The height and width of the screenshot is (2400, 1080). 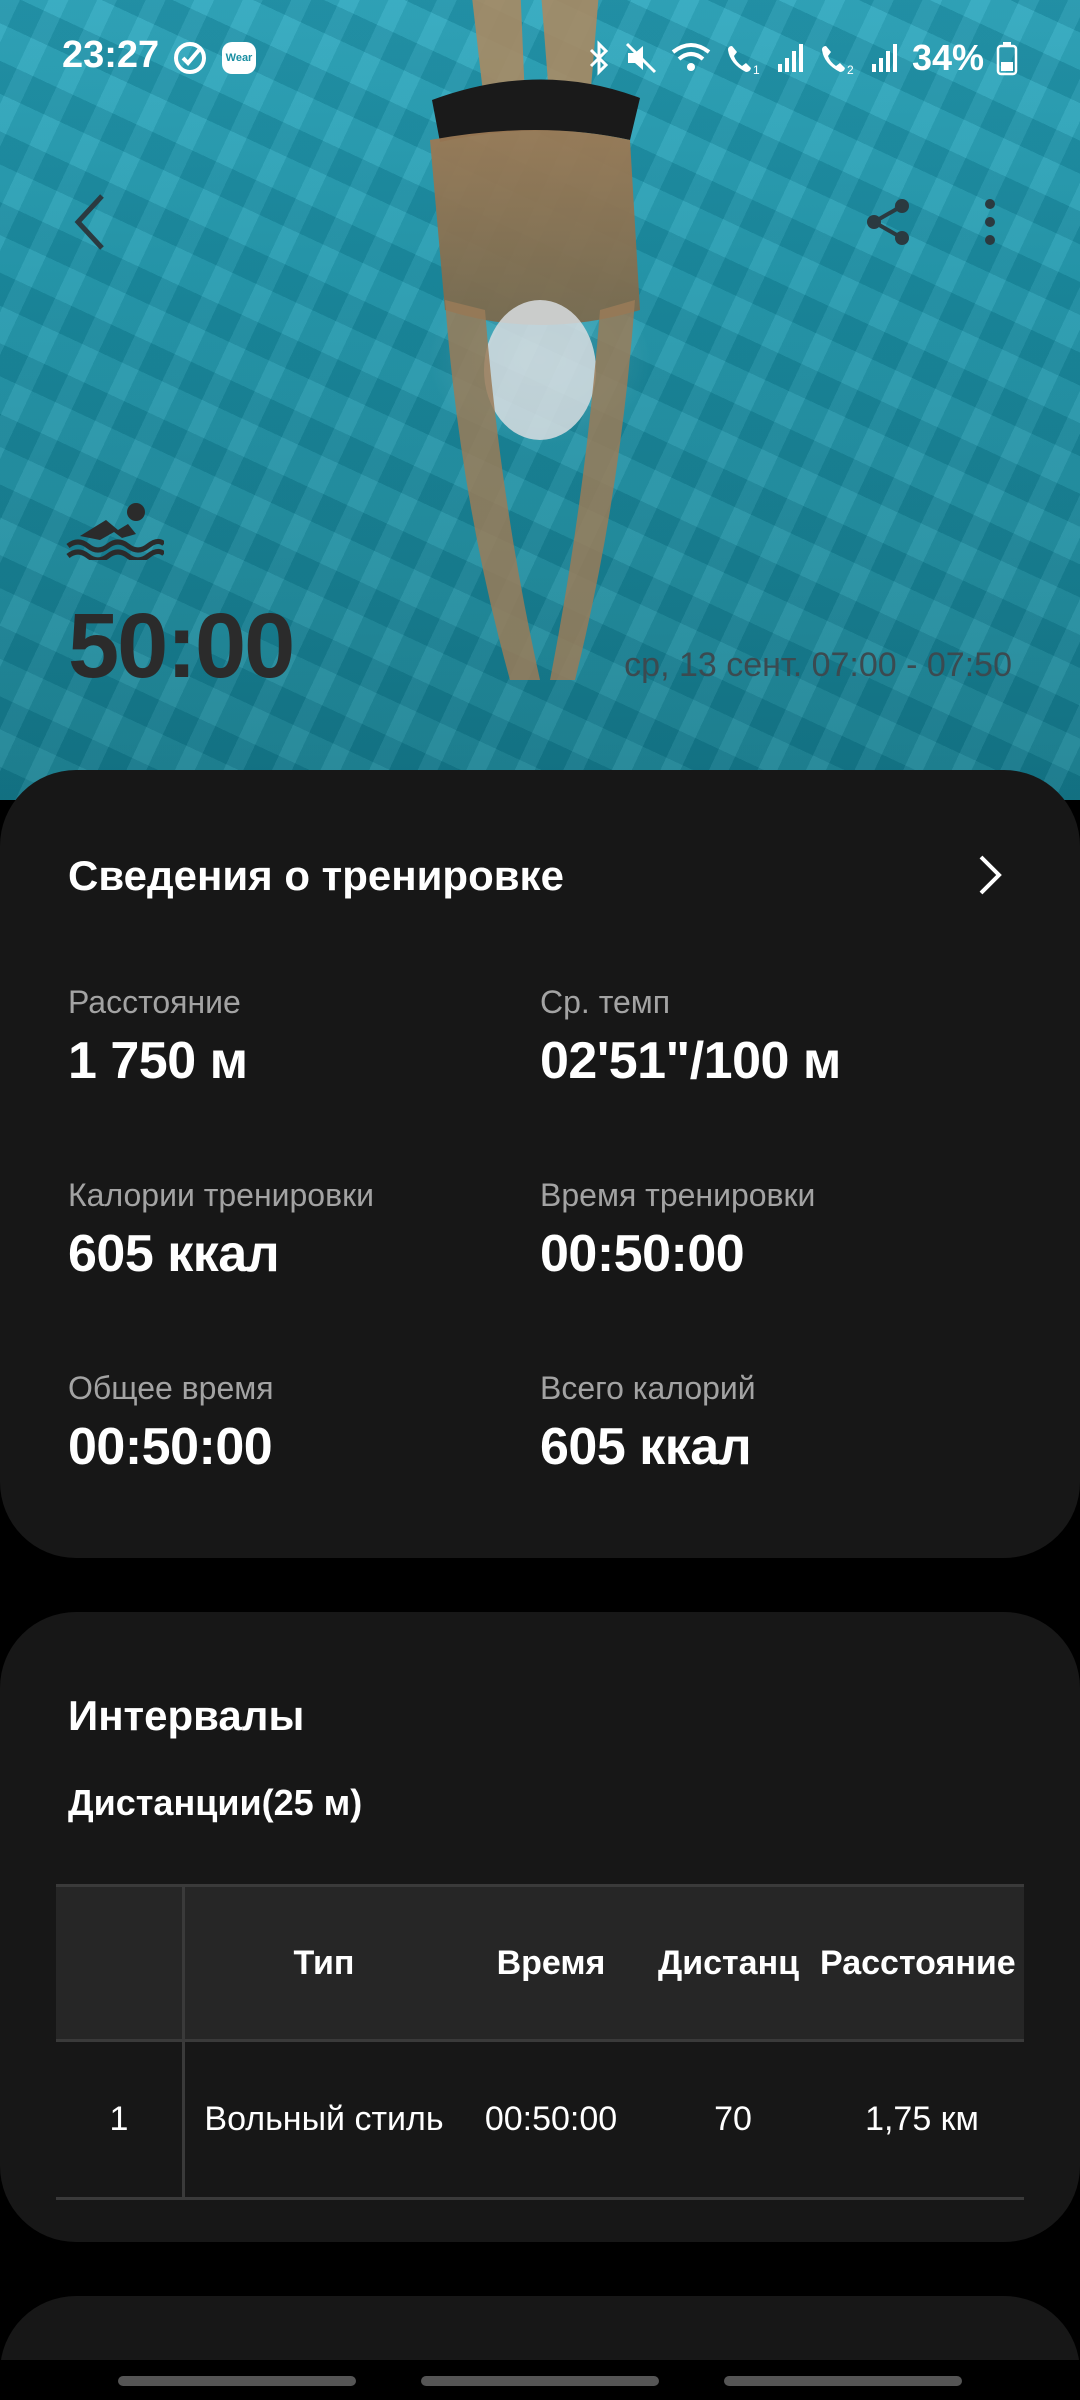 I want to click on chevron-right-icon, so click(x=990, y=875).